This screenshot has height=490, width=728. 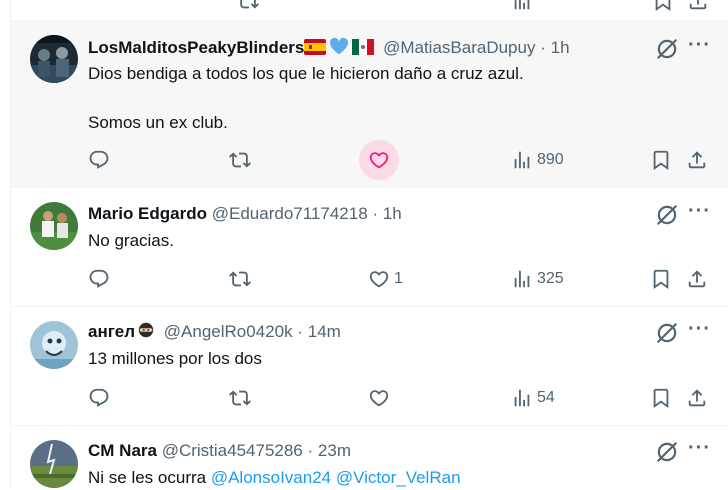 What do you see at coordinates (175, 358) in the screenshot?
I see `tweet-text: 13 millones por los dos` at bounding box center [175, 358].